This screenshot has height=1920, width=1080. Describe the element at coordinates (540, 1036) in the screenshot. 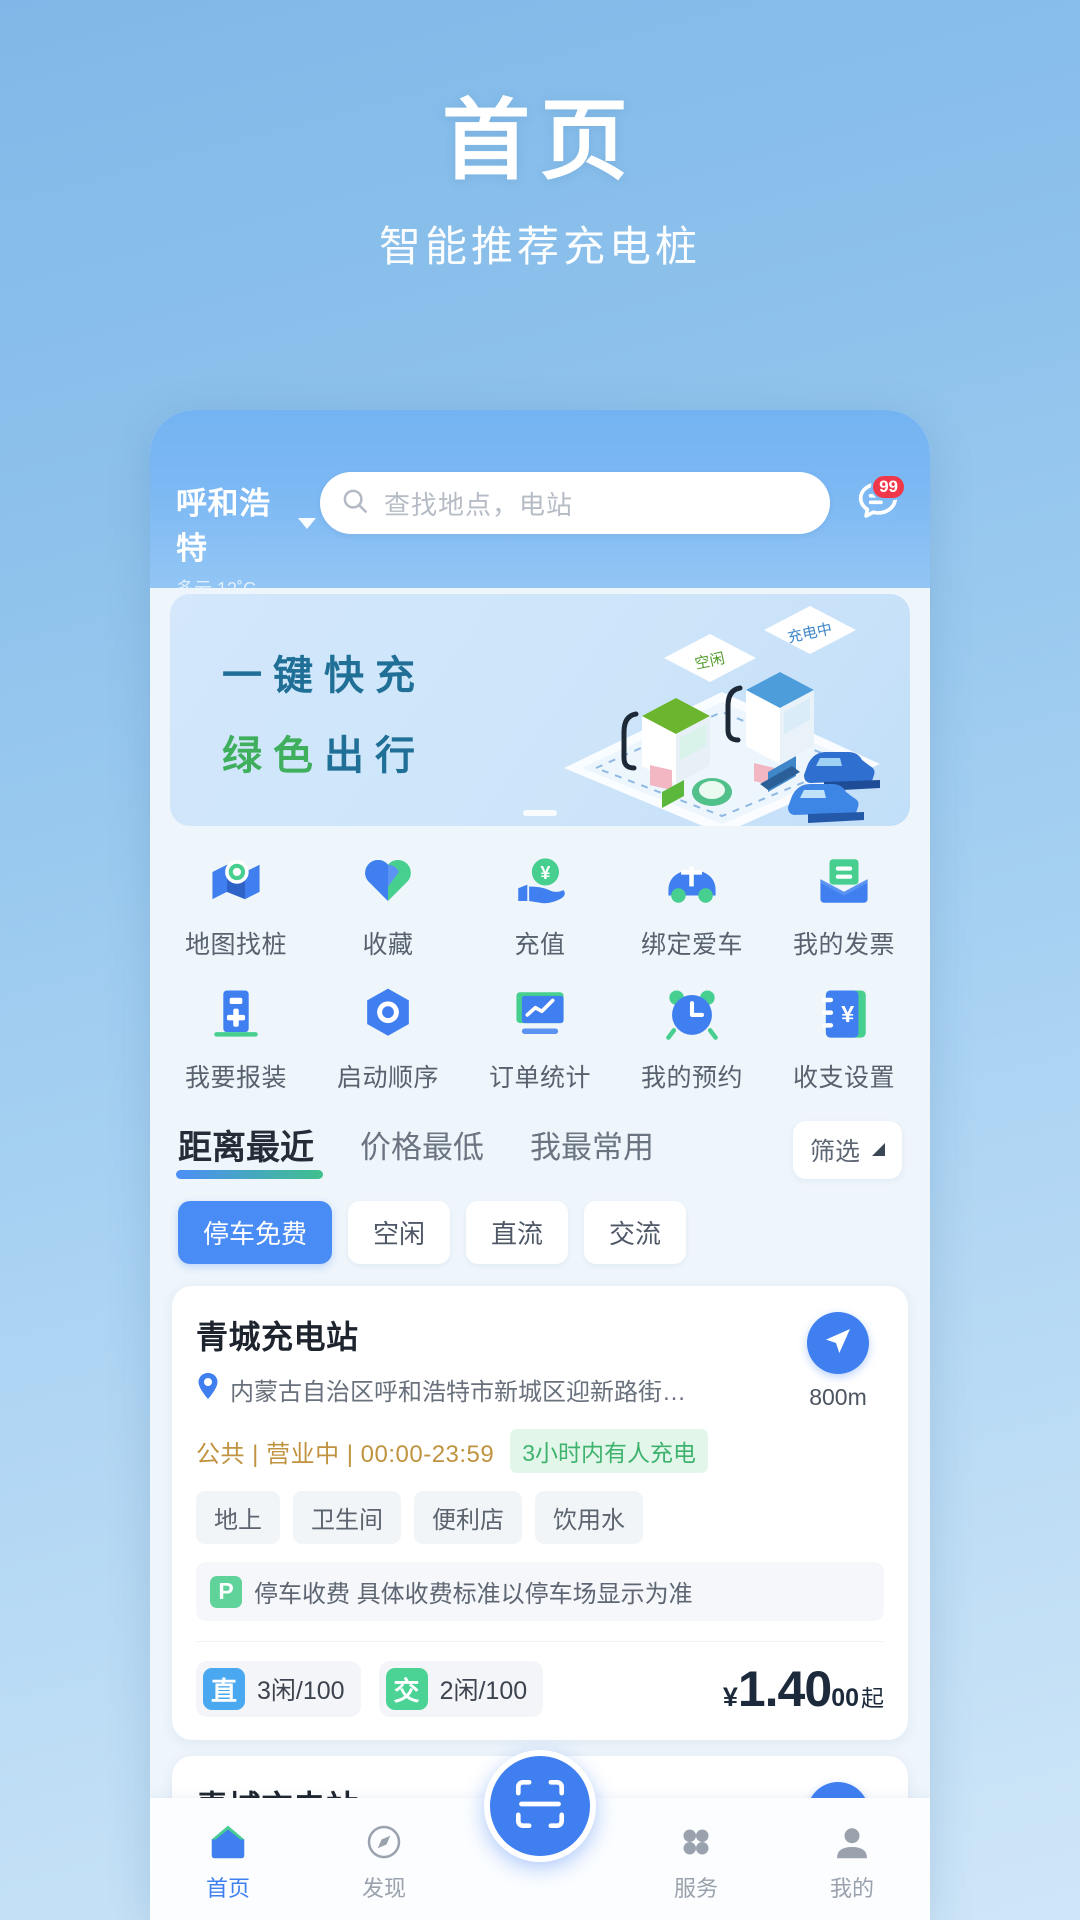

I see `quick-action-order-stats: 订单统计` at that location.